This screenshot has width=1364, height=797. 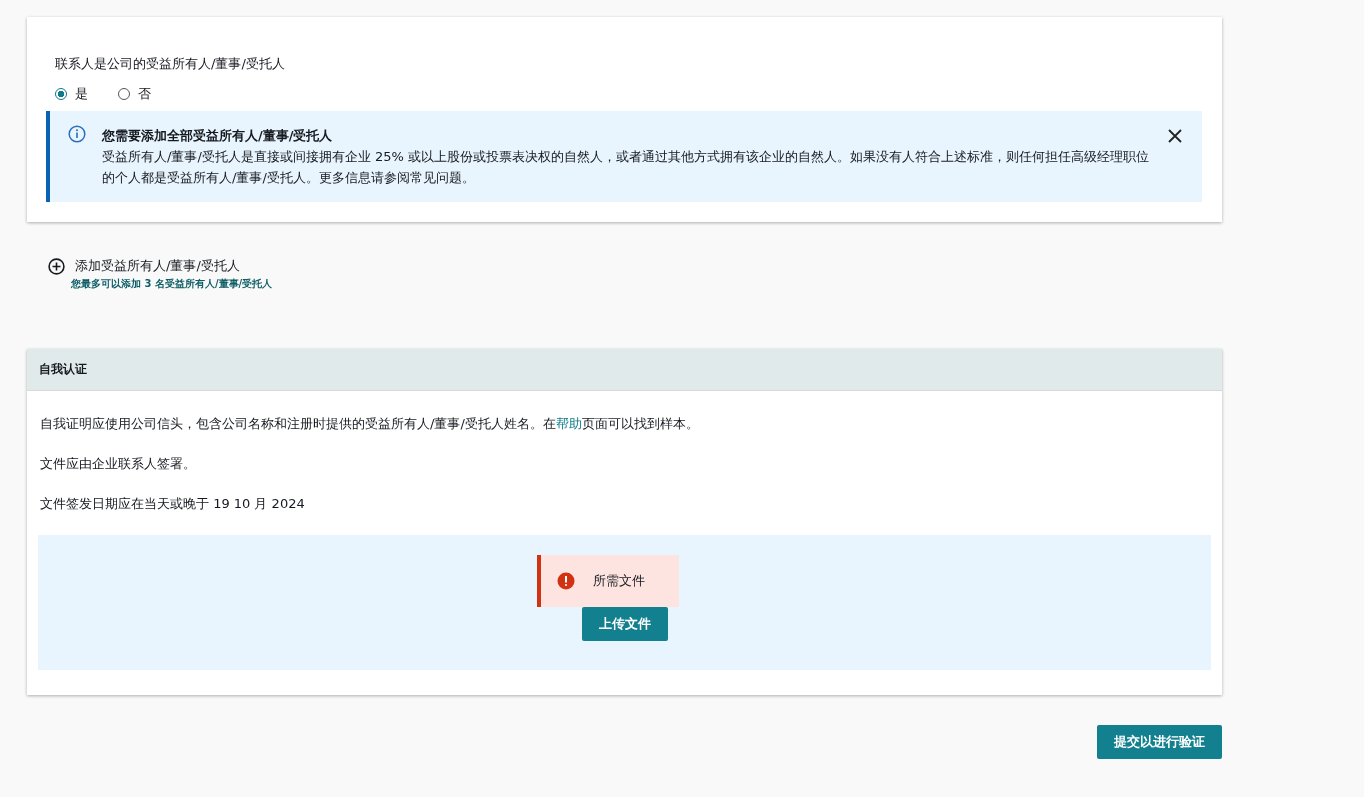 I want to click on close-button, so click(x=1175, y=137).